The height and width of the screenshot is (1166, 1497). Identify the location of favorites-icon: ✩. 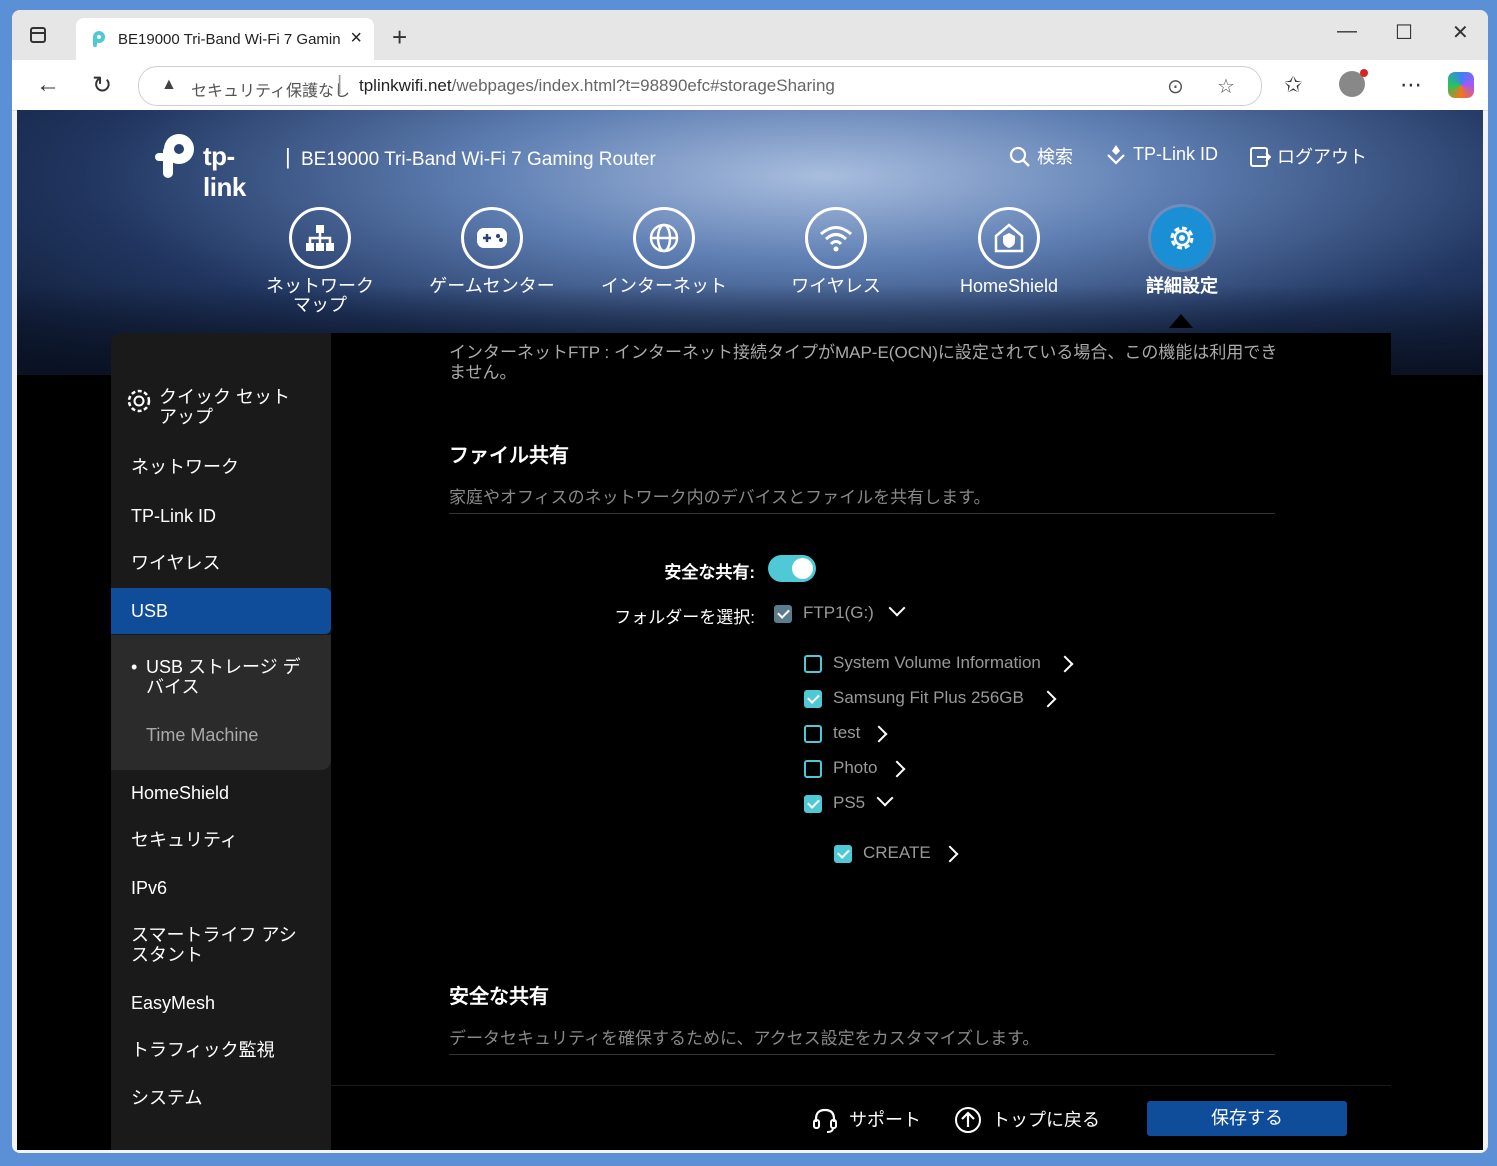
(1293, 85).